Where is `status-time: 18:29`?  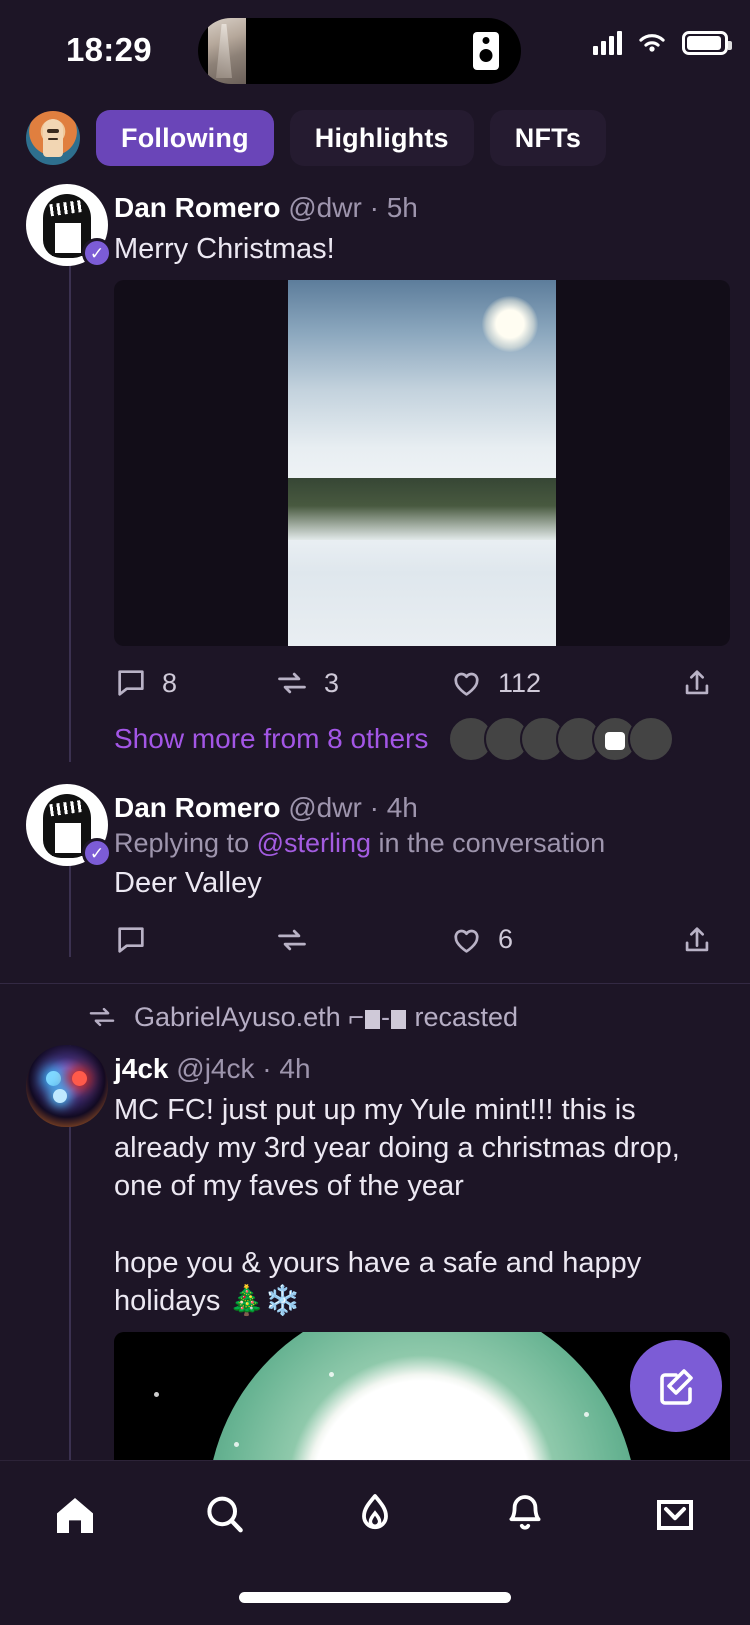 status-time: 18:29 is located at coordinates (109, 49).